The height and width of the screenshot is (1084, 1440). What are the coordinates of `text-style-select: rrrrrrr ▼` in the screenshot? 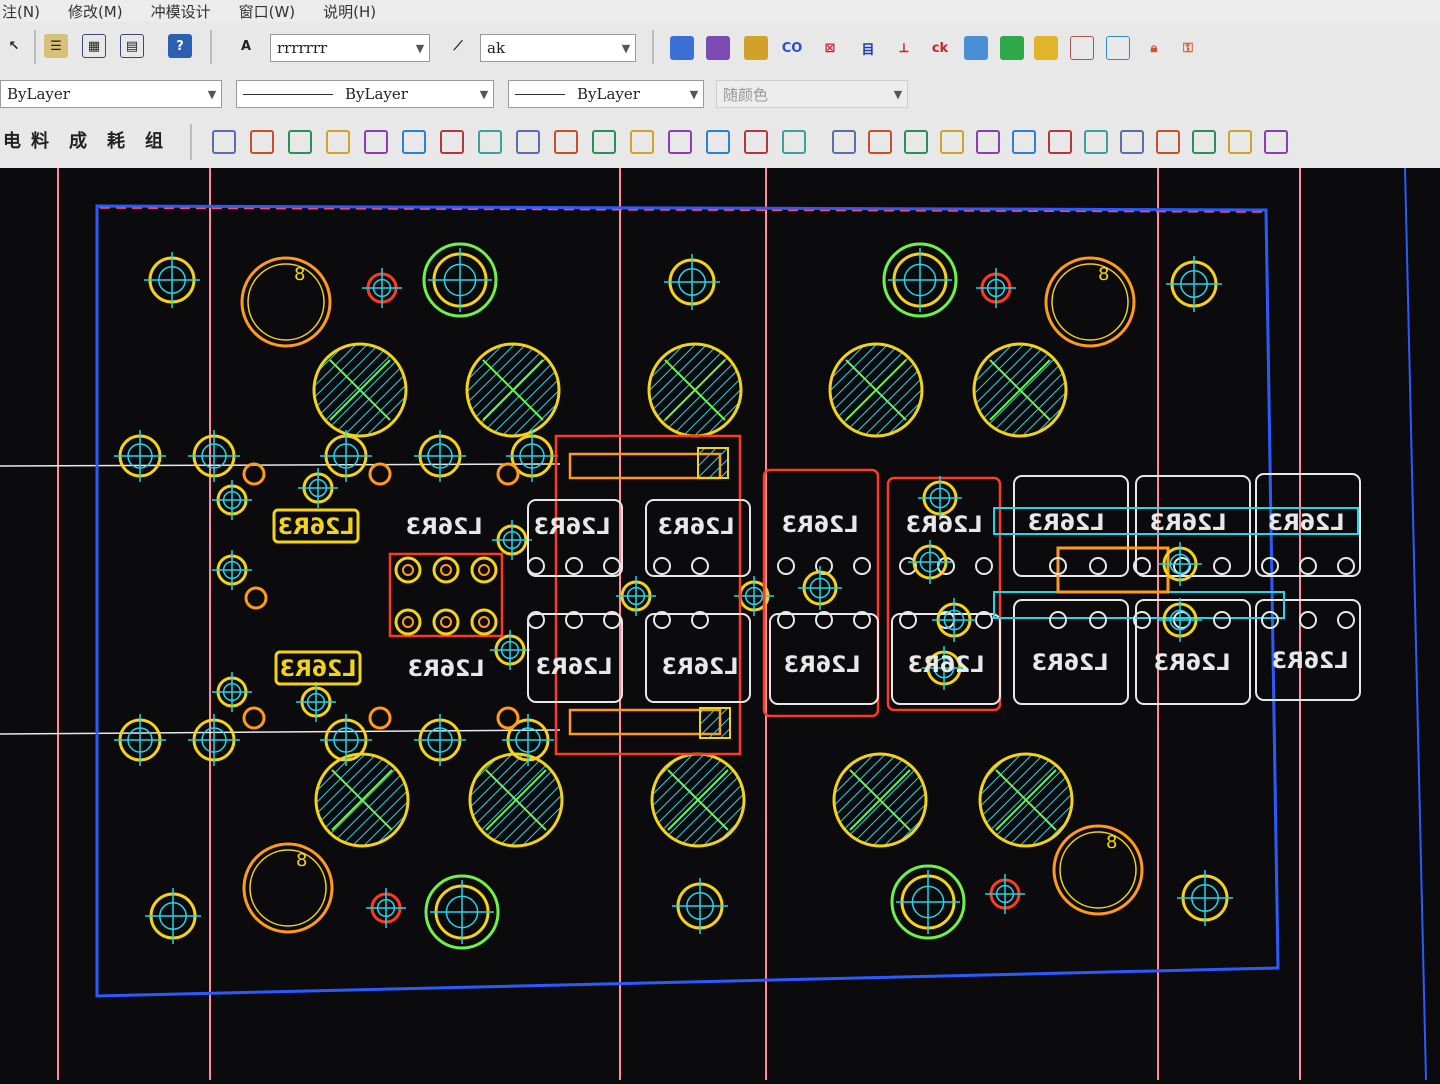 It's located at (350, 48).